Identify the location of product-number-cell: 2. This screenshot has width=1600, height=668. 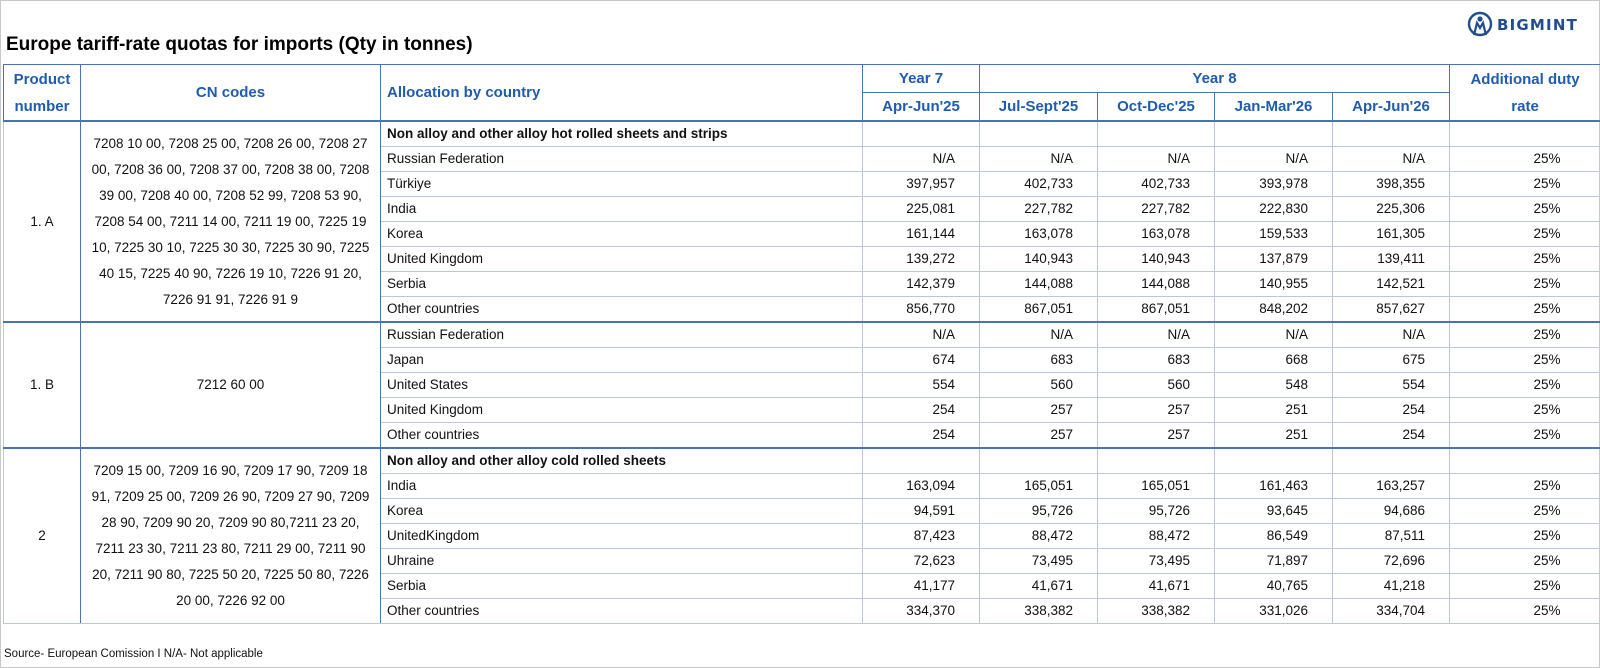
(42, 535).